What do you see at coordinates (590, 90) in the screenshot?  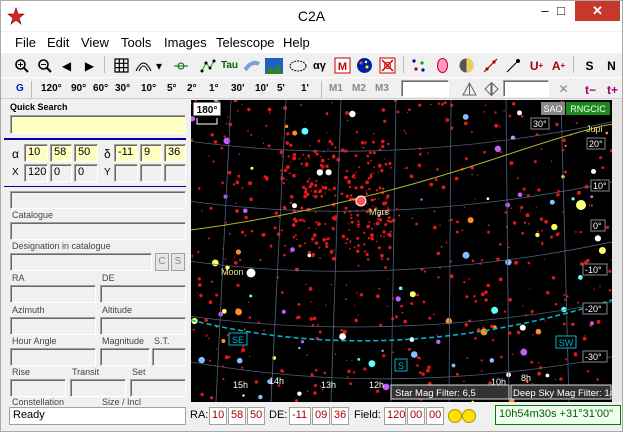 I see `time-back-button: t−` at bounding box center [590, 90].